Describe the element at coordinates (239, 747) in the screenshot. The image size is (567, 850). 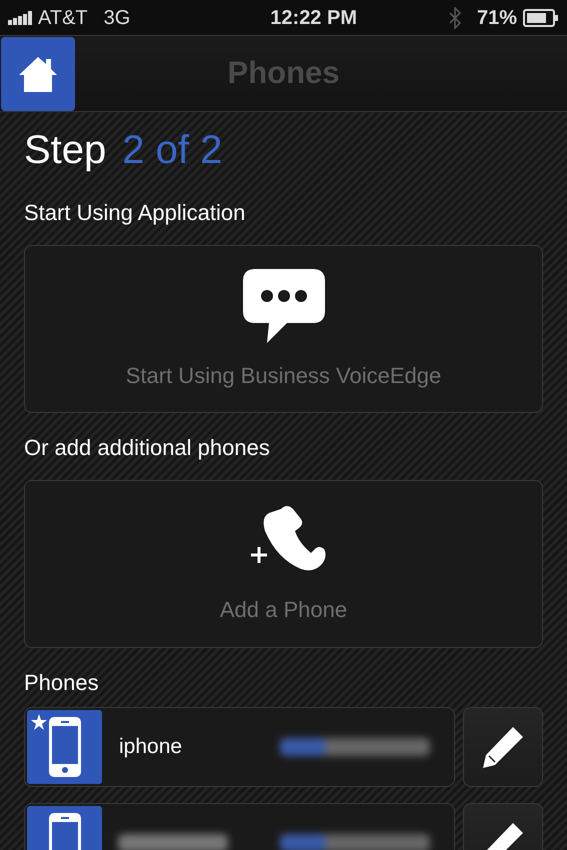
I see `phone-row: iphone` at that location.